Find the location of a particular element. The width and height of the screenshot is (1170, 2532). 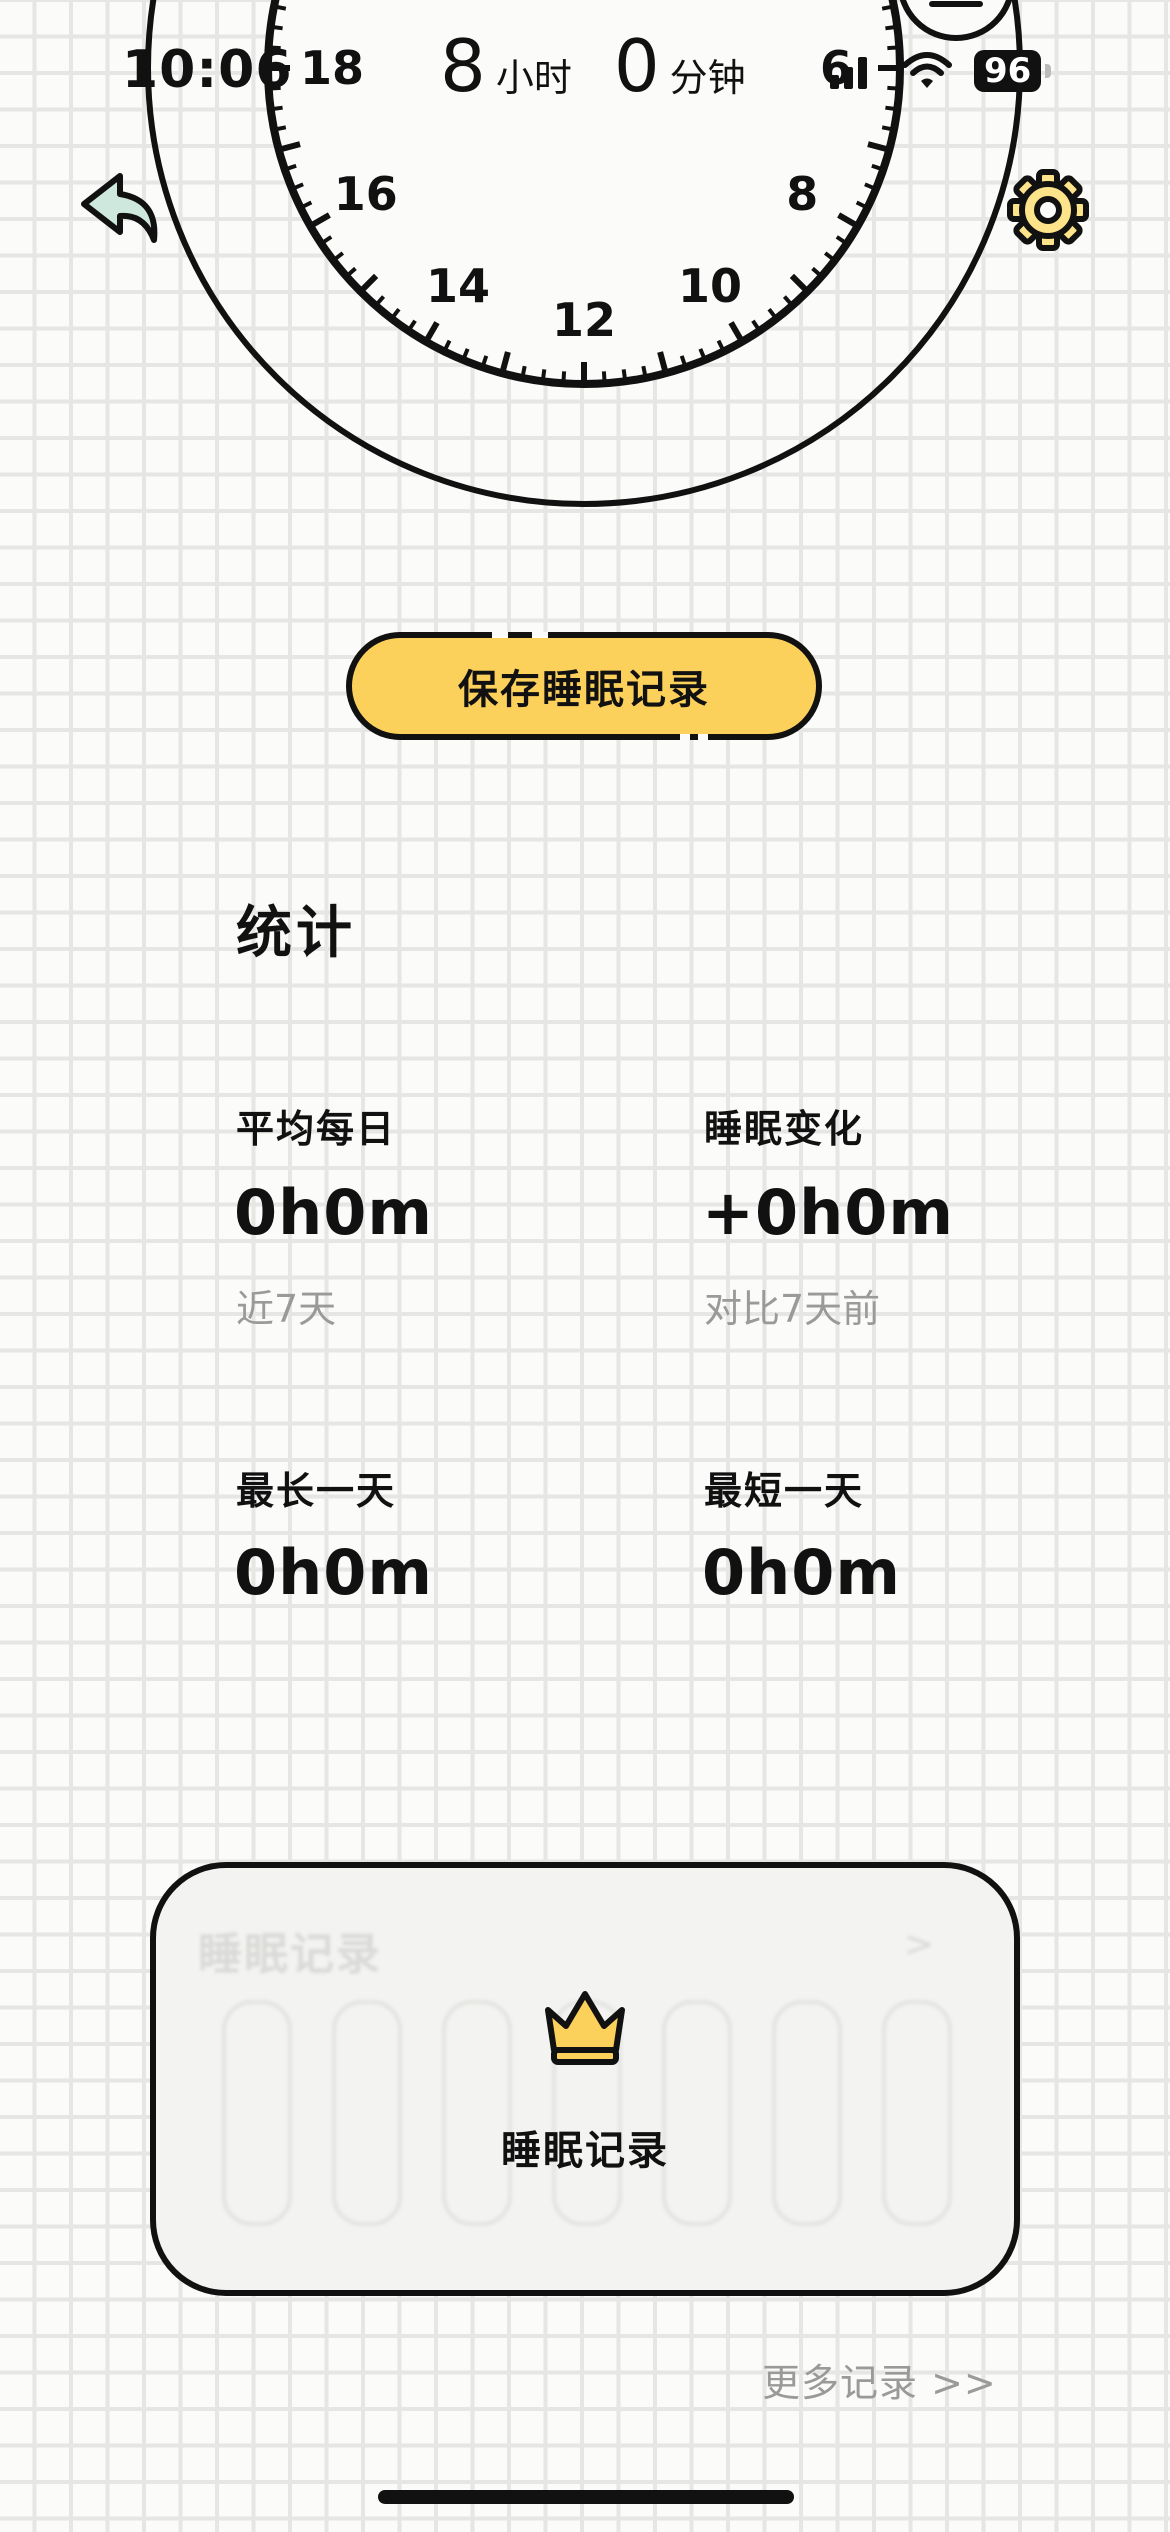

stat-avg-daily: 平均每日 is located at coordinates (316, 1125).